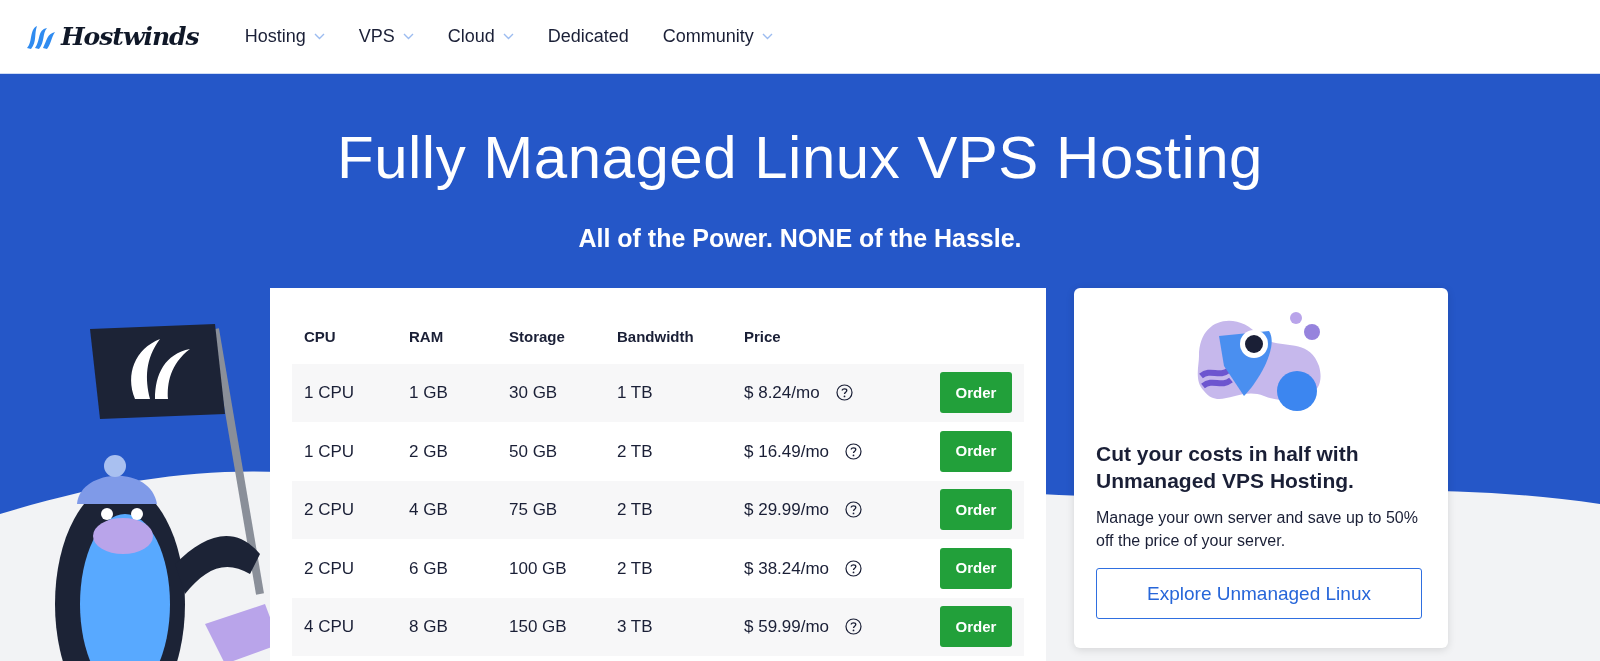  I want to click on table-cell-text: 1 TB, so click(635, 393).